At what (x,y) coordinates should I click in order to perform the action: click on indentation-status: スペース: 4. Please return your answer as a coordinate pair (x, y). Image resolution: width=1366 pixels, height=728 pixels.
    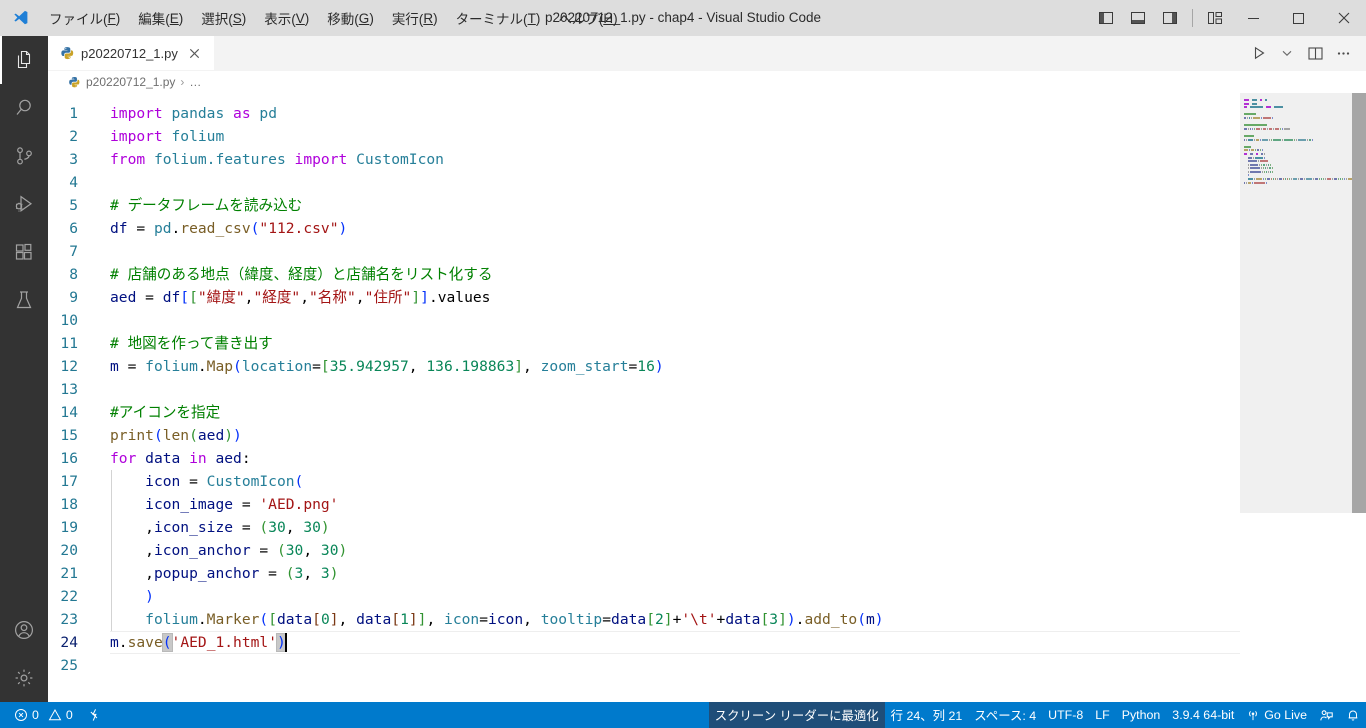
    Looking at the image, I should click on (1005, 715).